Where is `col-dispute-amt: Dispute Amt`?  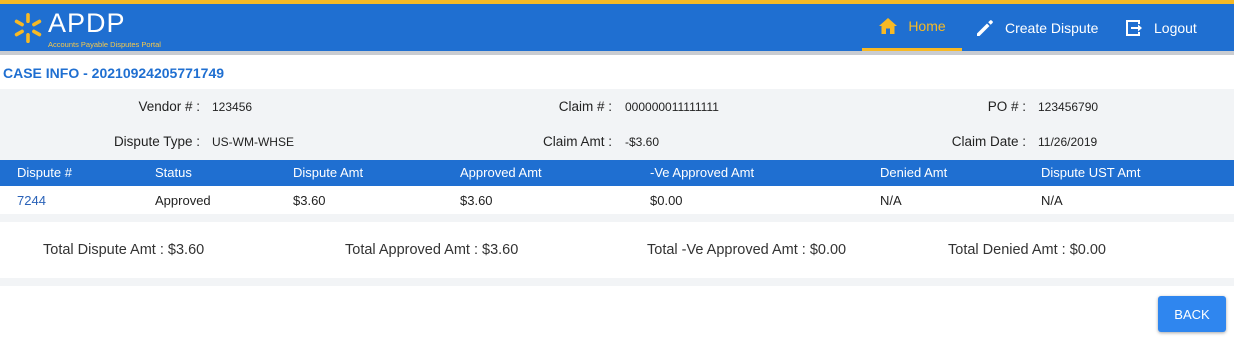 col-dispute-amt: Dispute Amt is located at coordinates (328, 172).